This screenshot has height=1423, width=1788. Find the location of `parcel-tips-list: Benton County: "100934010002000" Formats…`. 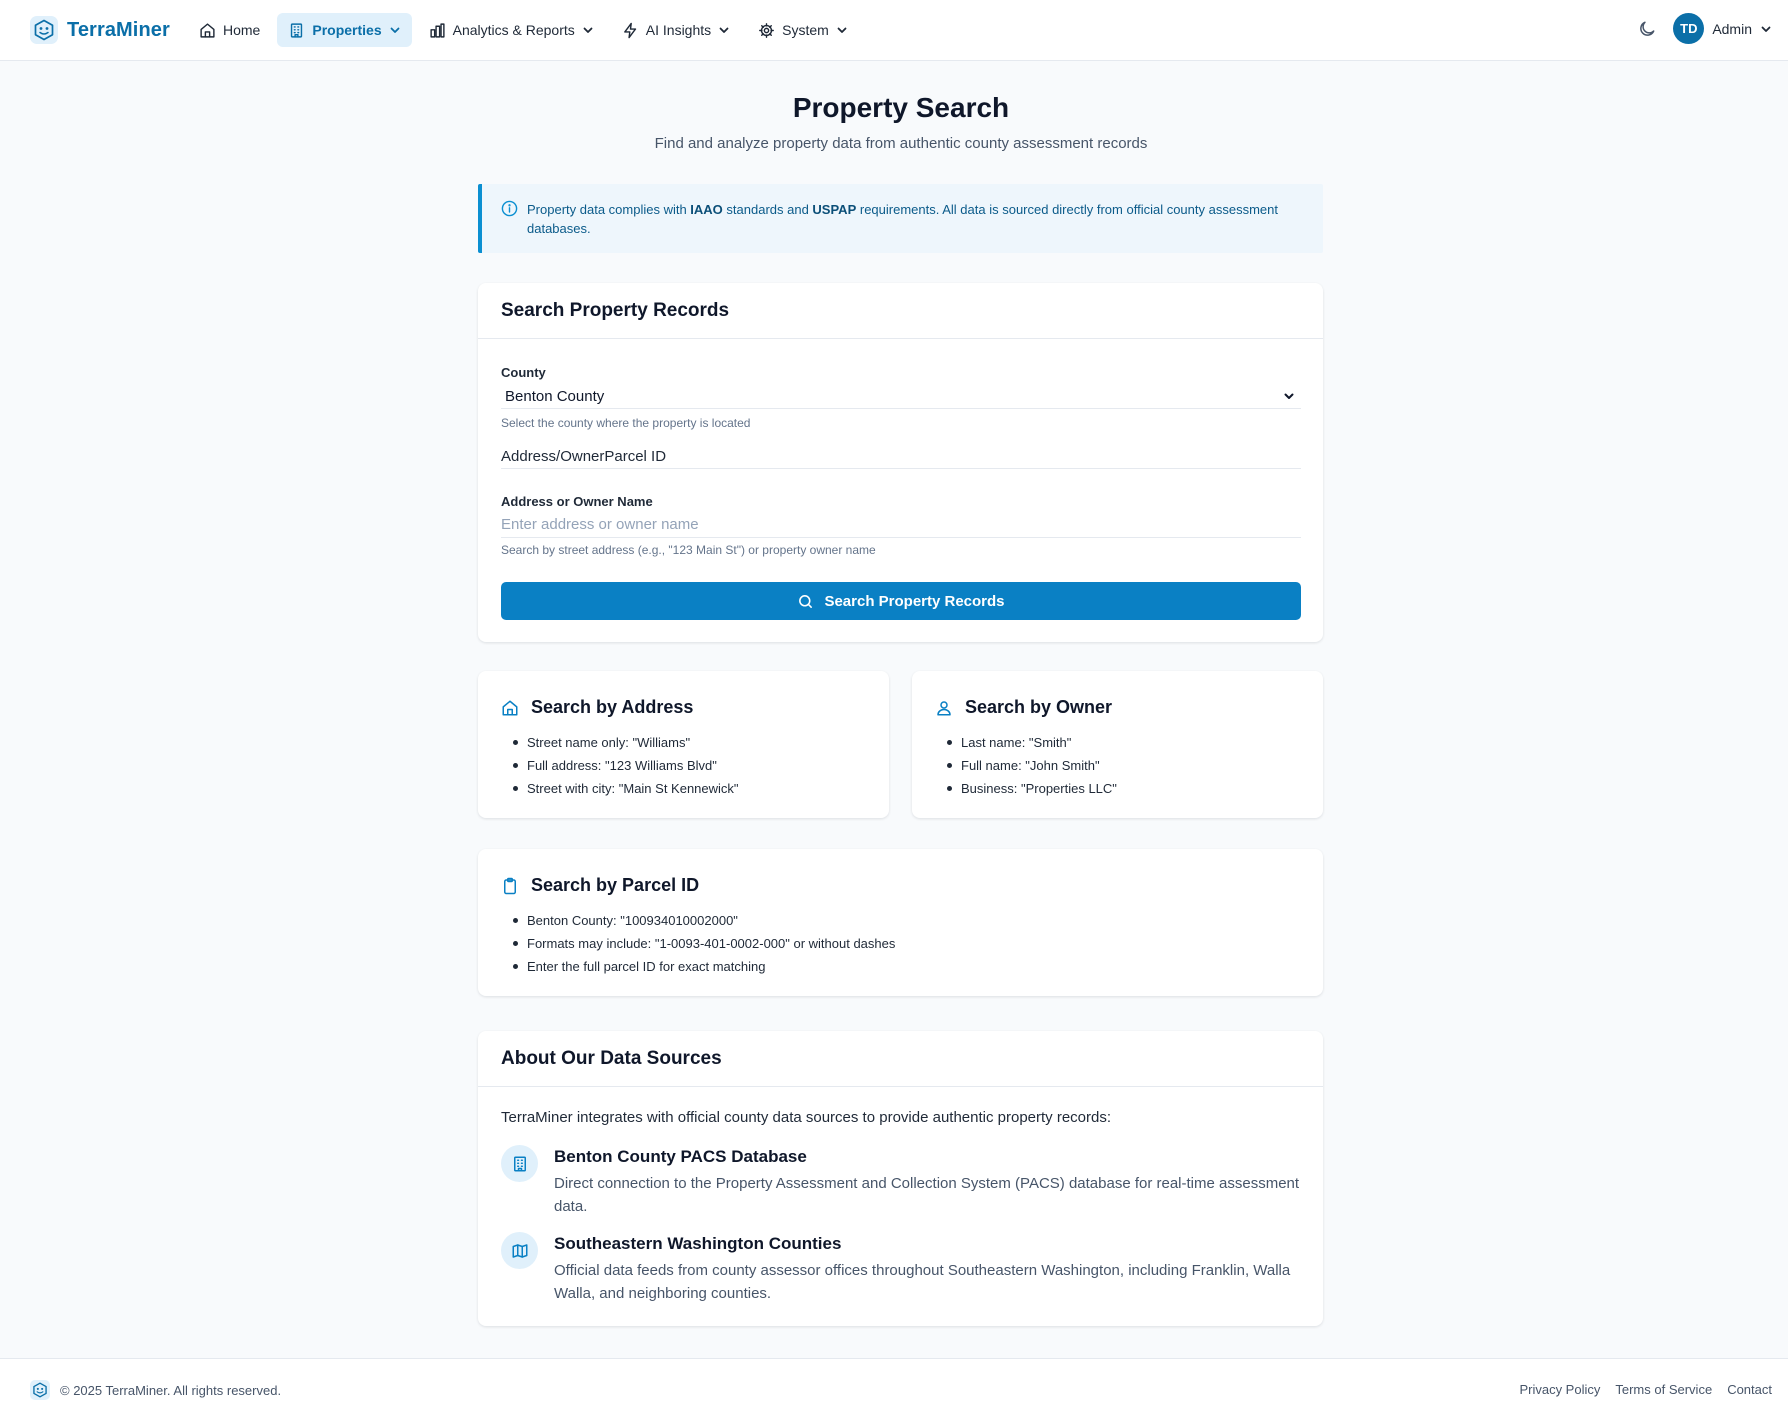

parcel-tips-list: Benton County: "100934010002000" Formats… is located at coordinates (900, 943).